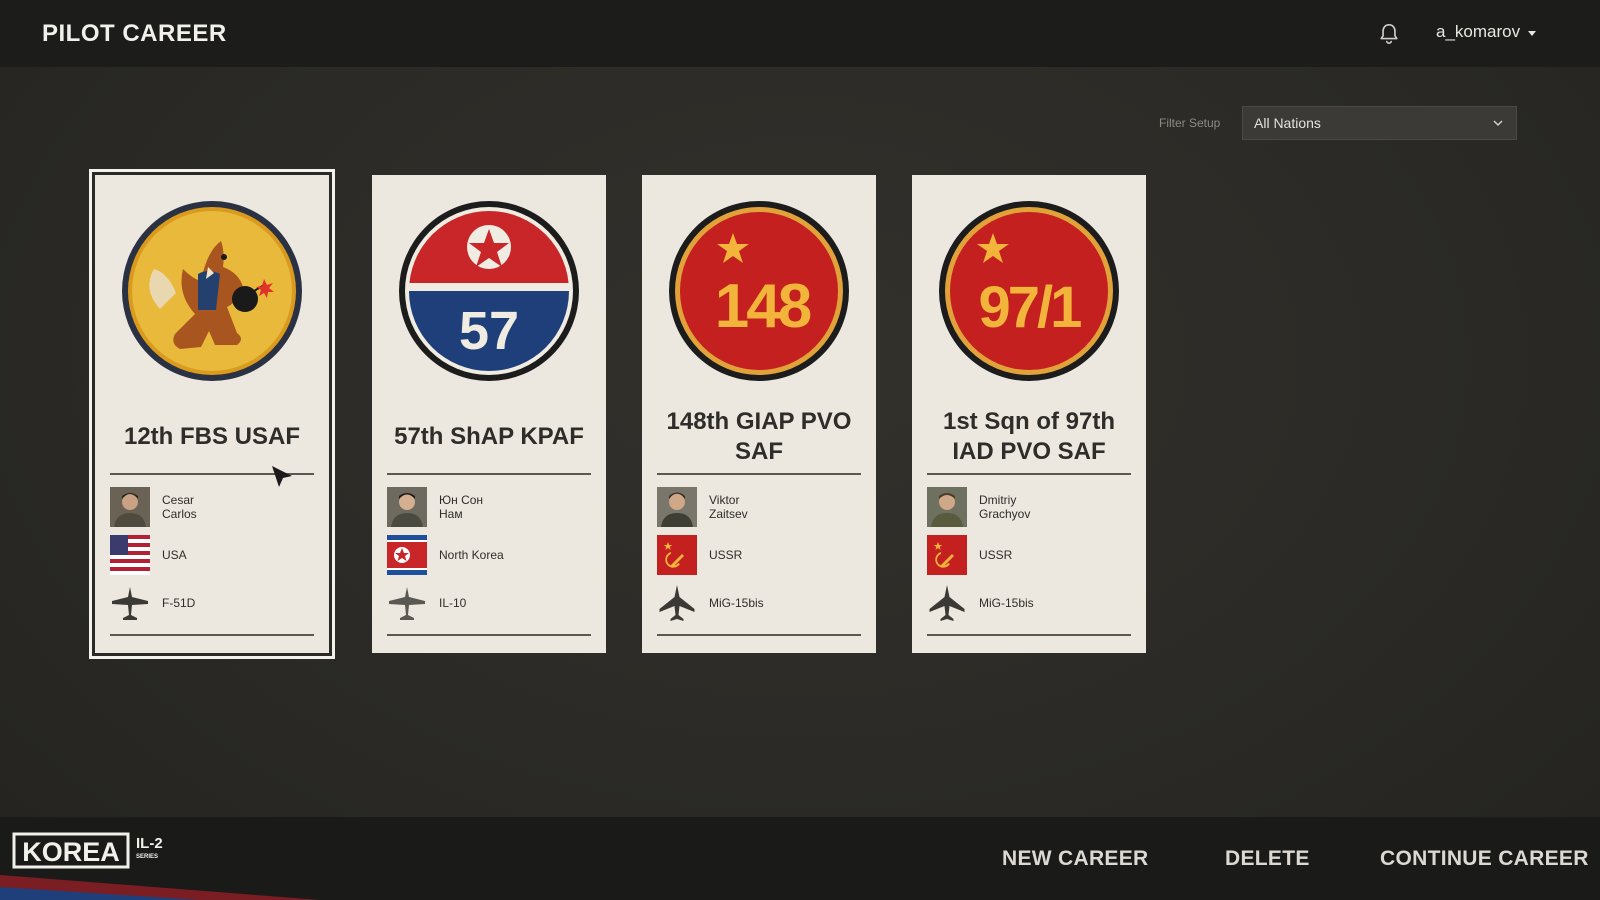 Image resolution: width=1600 pixels, height=900 pixels. Describe the element at coordinates (489, 291) in the screenshot. I see `kpaf-57-emblem: 57` at that location.